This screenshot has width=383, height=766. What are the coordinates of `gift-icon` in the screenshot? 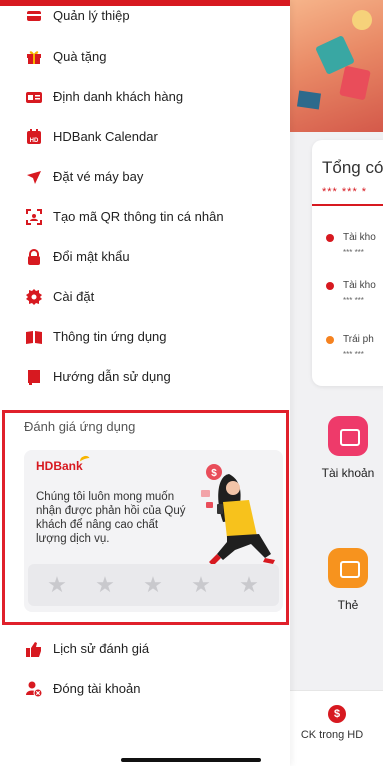 It's located at (34, 57).